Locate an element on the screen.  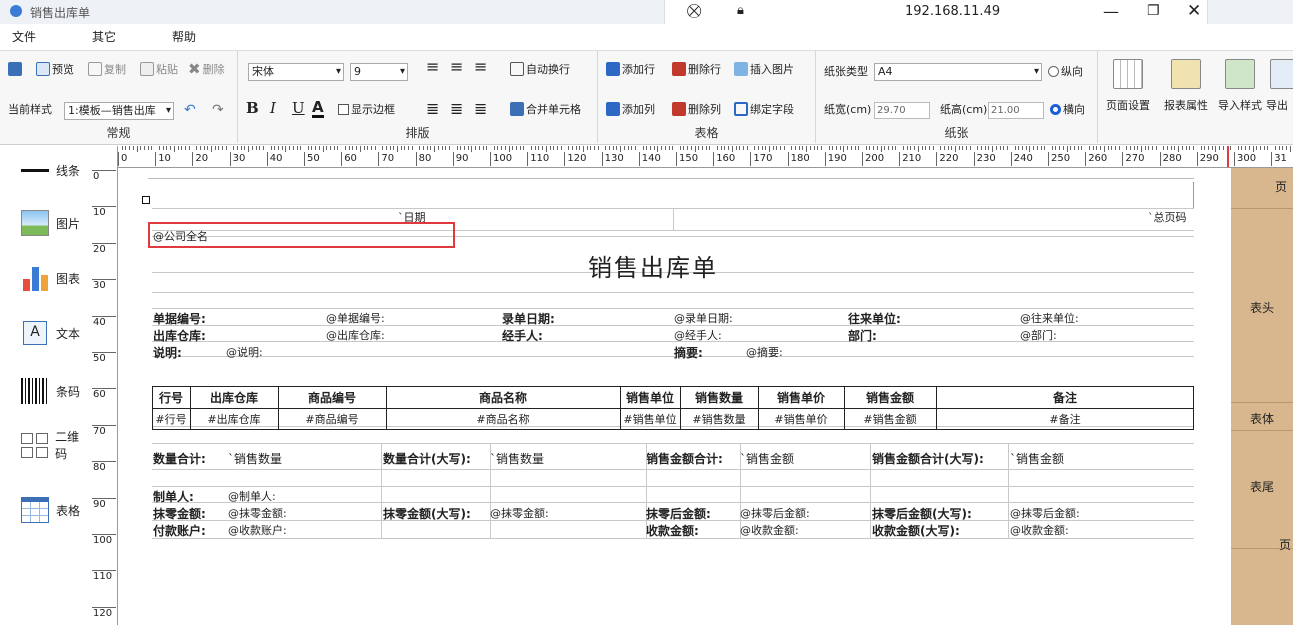
add-row-button: 添加行 is located at coordinates (630, 69).